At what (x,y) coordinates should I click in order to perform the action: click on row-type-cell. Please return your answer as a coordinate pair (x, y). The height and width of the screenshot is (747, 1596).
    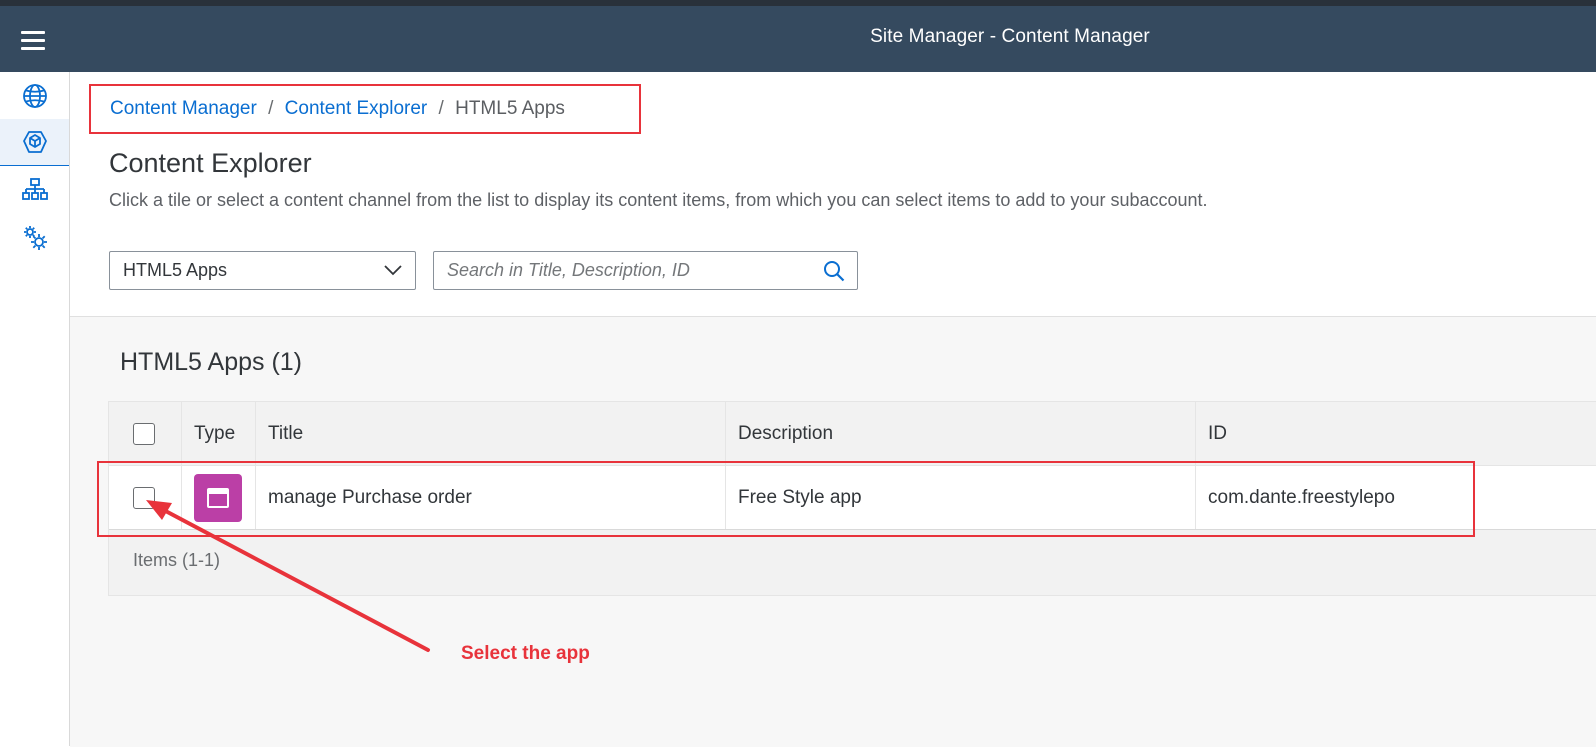
    Looking at the image, I should click on (218, 497).